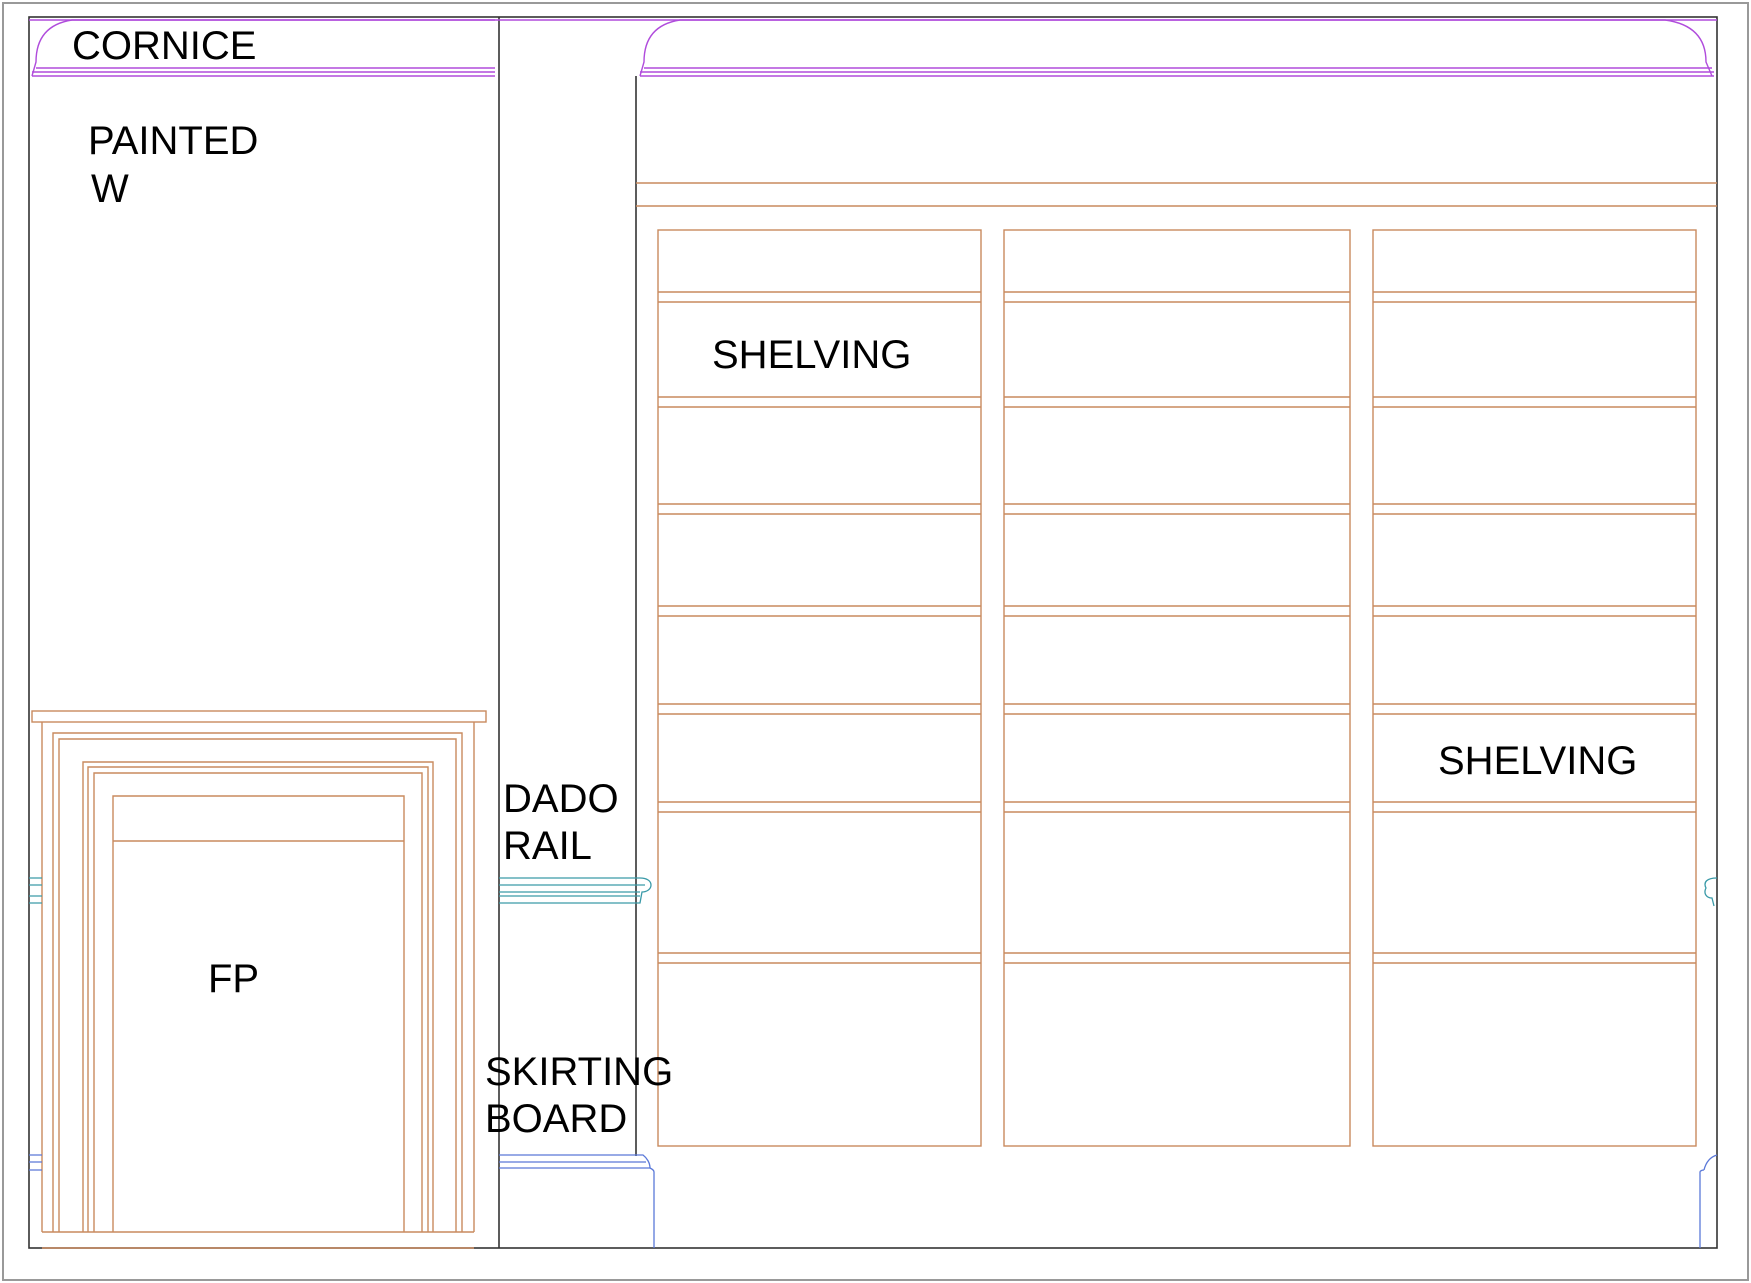 The width and height of the screenshot is (1751, 1283). I want to click on skirting-board-label-line1: SKIRTING, so click(579, 1072).